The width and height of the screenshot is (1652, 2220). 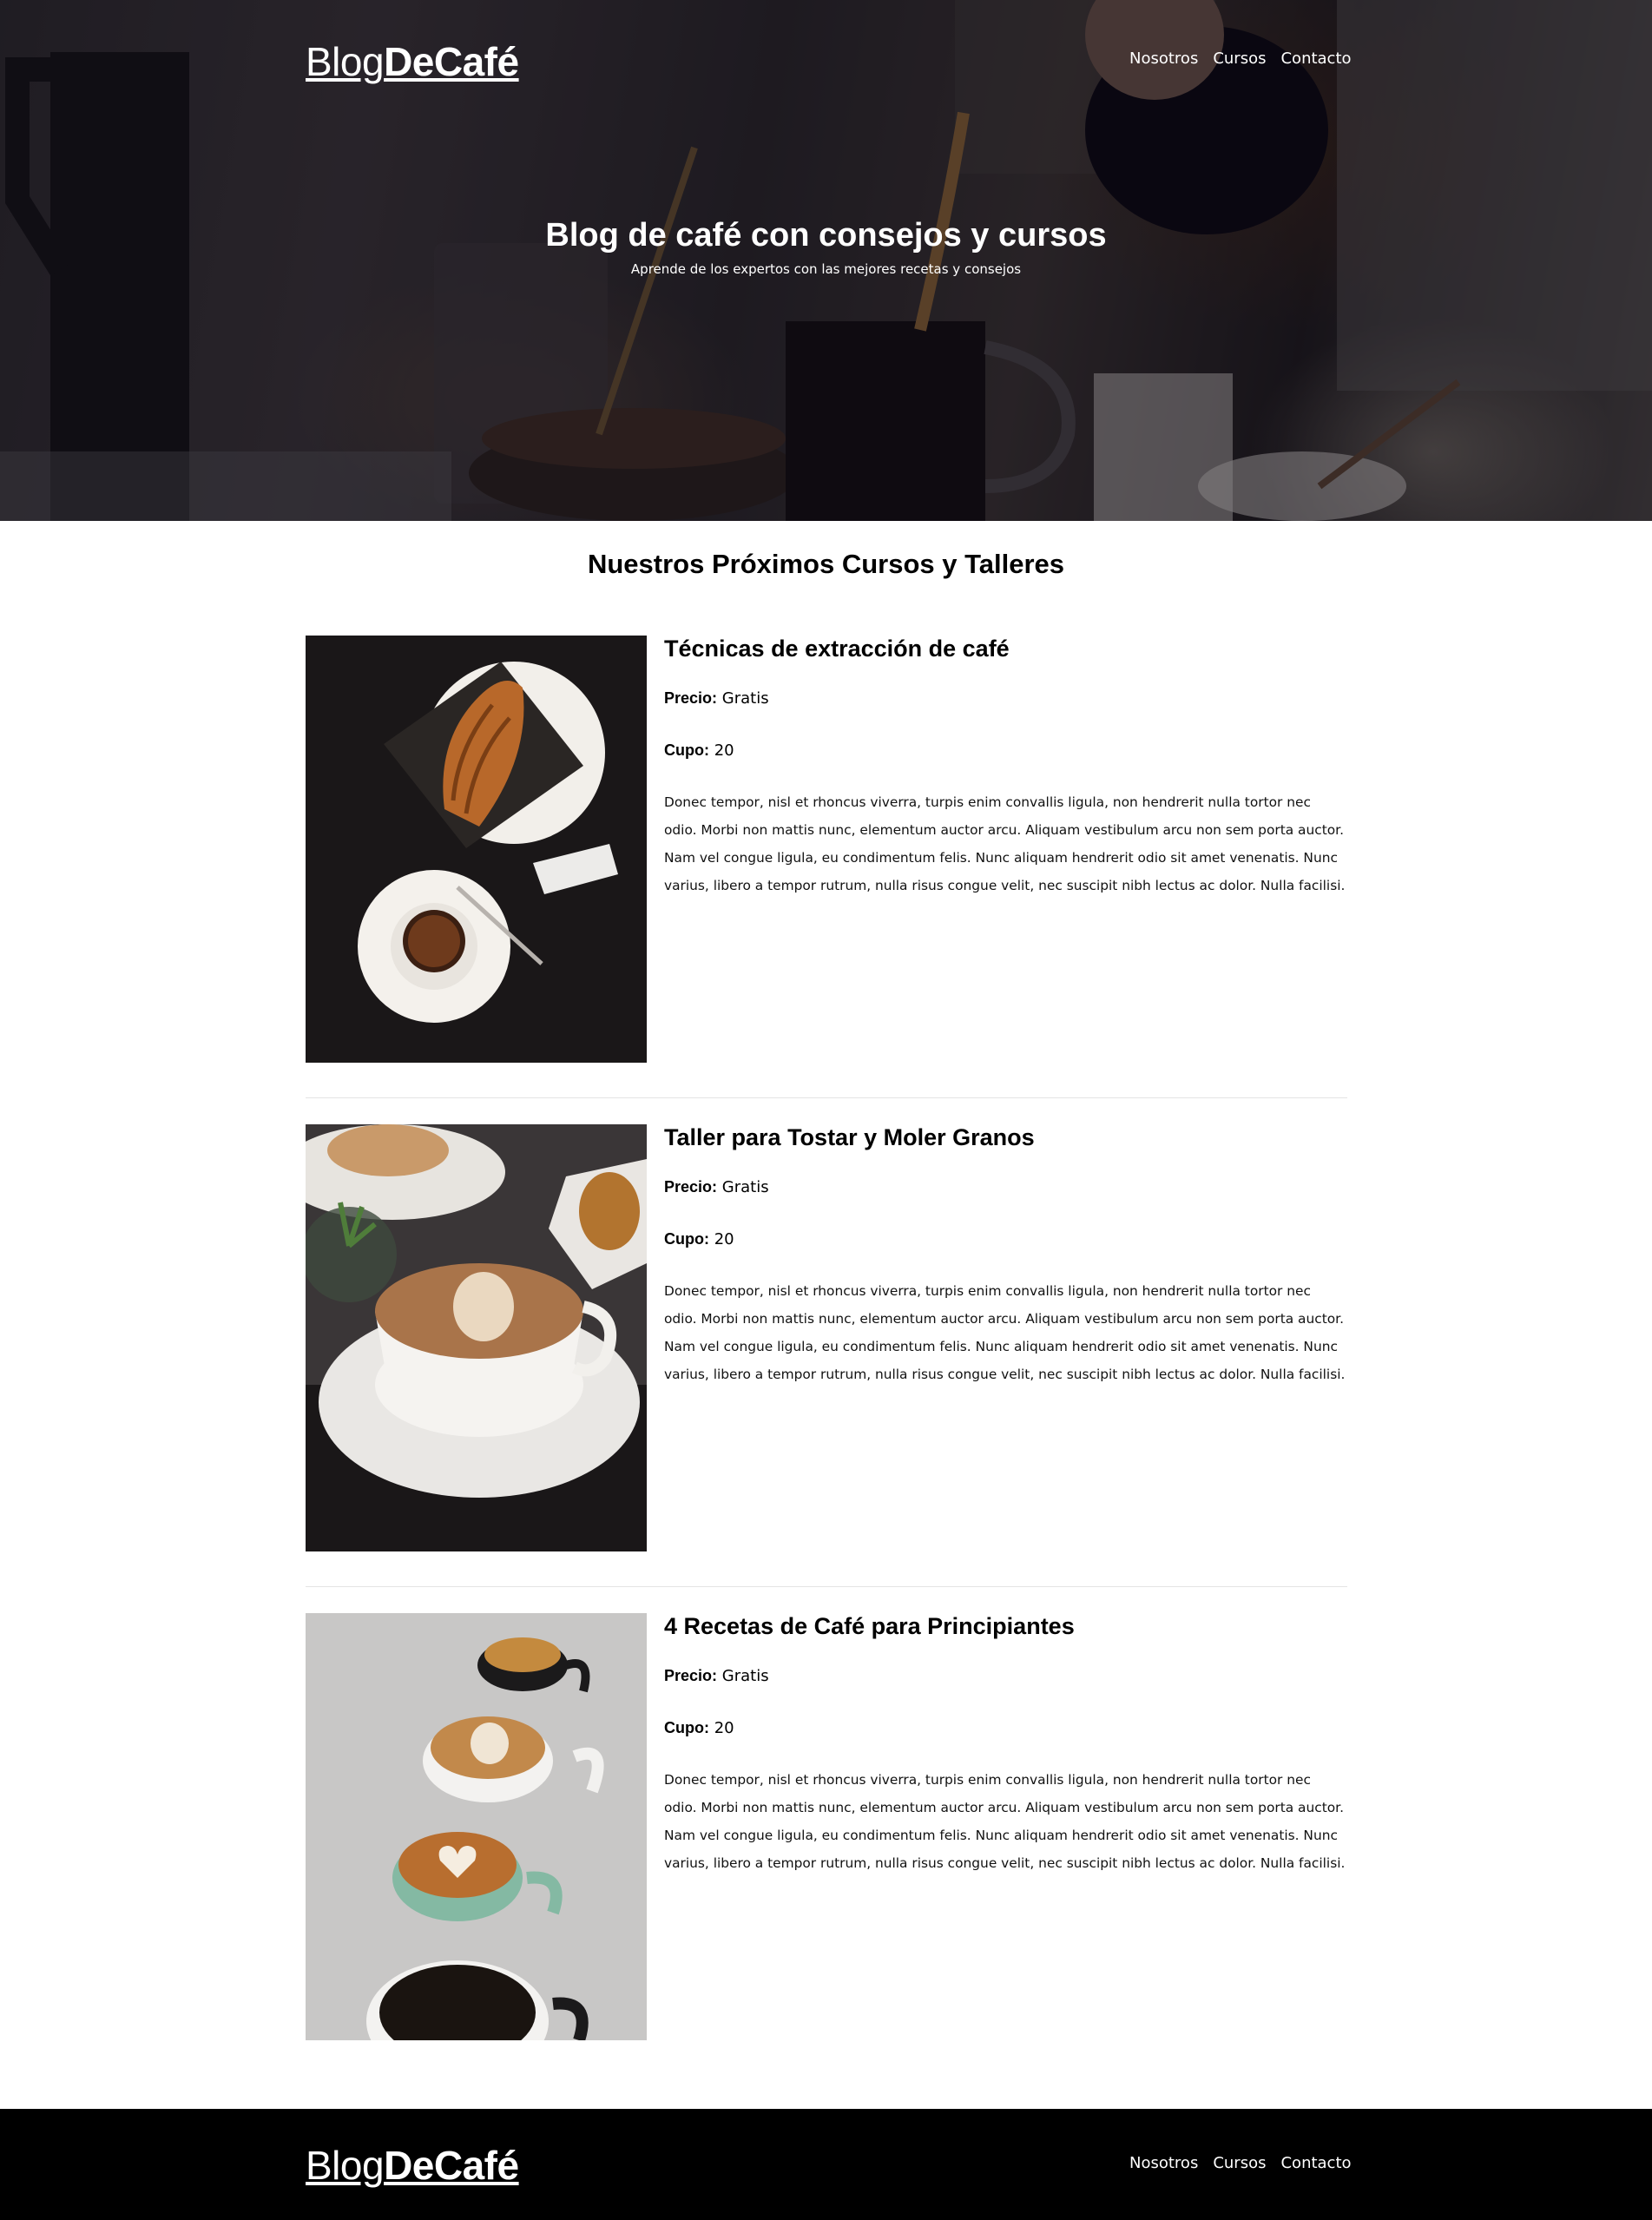 I want to click on footer-link-contacto: Contacto, so click(x=1315, y=2163).